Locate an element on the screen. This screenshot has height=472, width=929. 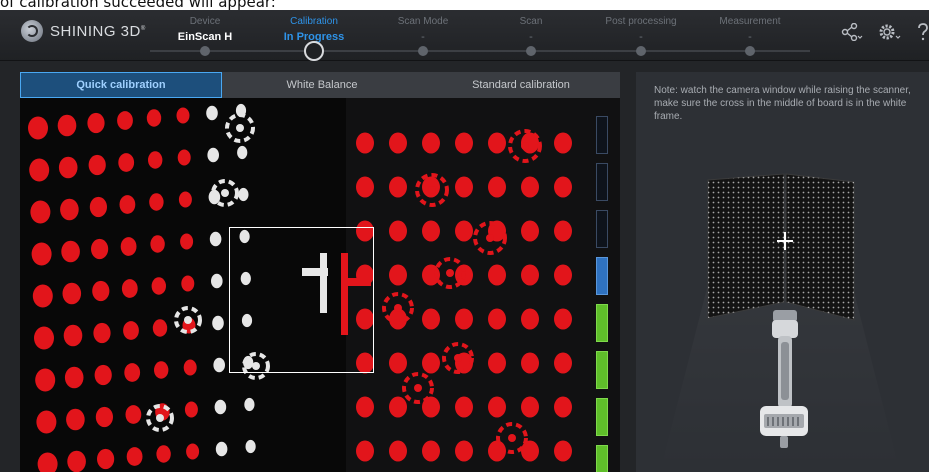
step-label: Calibration is located at coordinates (314, 21).